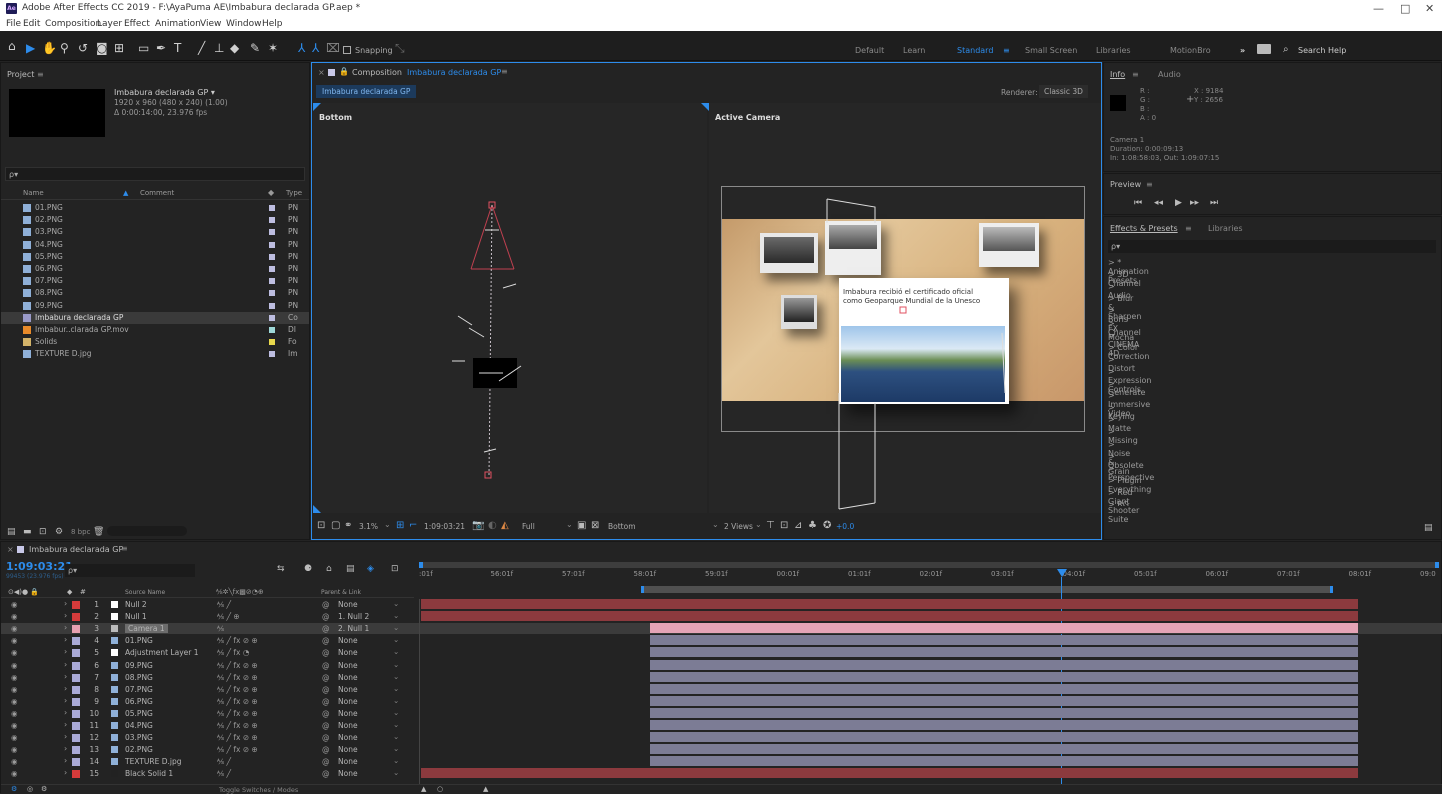 The image size is (1442, 794). Describe the element at coordinates (153, 761) in the screenshot. I see `layer-source-name: TEXTURE D.jpg` at that location.